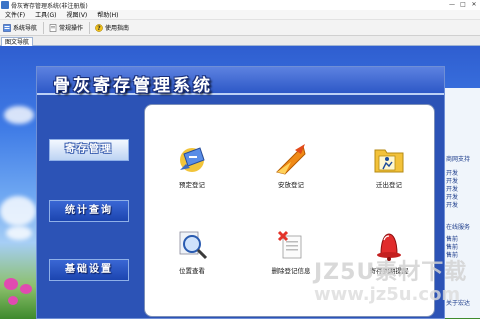  Describe the element at coordinates (291, 245) in the screenshot. I see `delete-document-icon` at that location.